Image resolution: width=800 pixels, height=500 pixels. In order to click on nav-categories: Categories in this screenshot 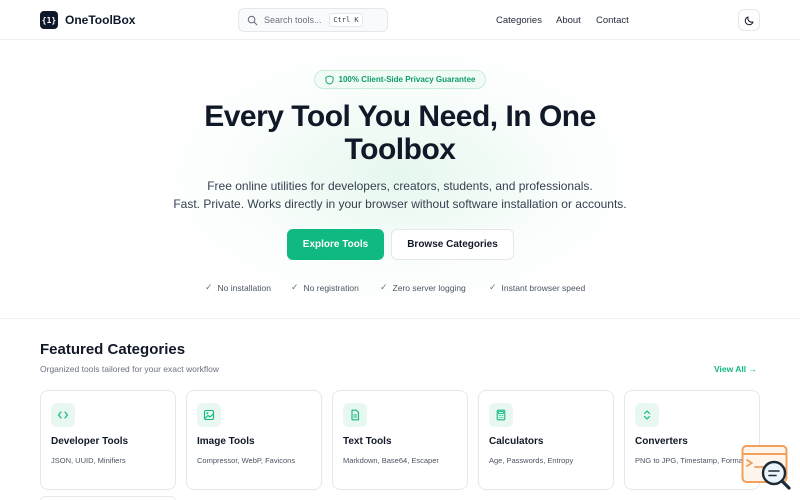, I will do `click(519, 20)`.